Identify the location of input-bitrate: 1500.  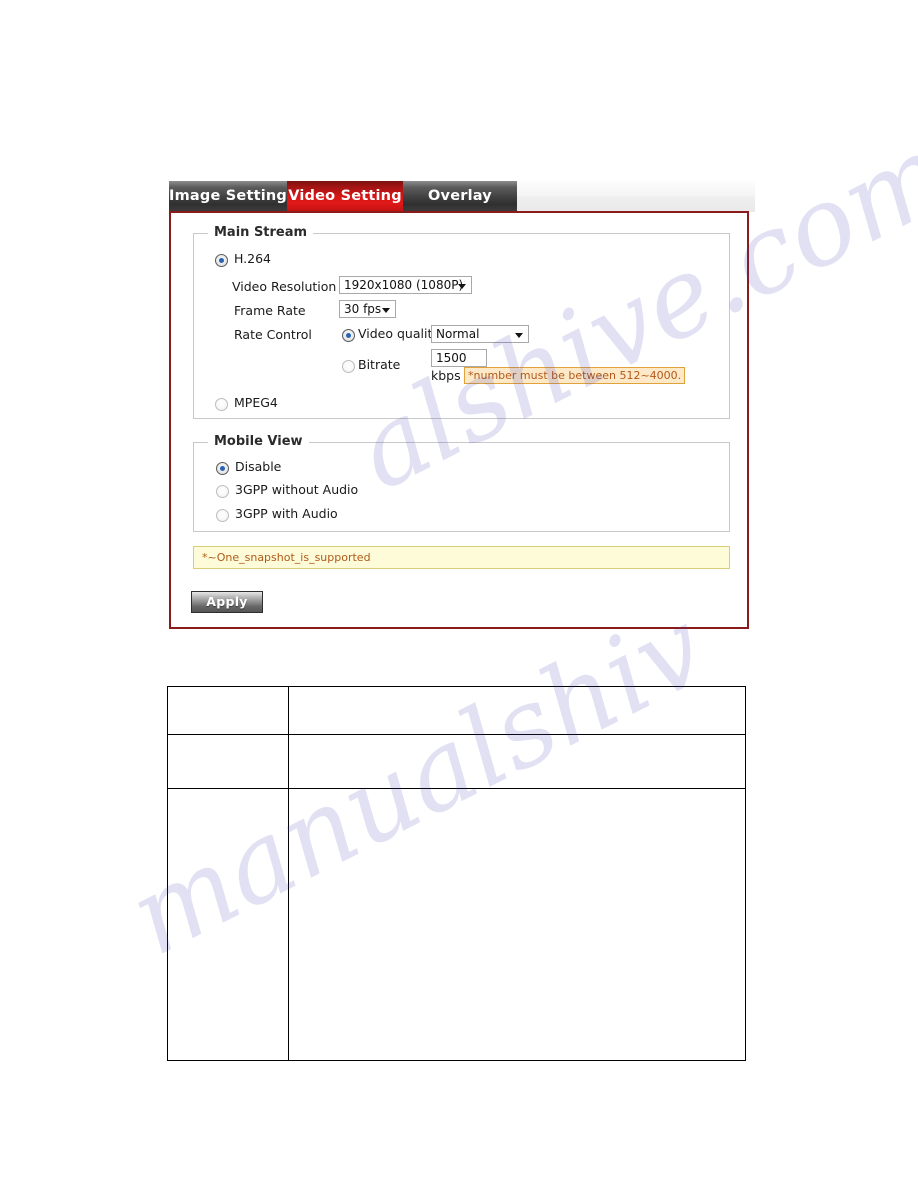
(459, 358).